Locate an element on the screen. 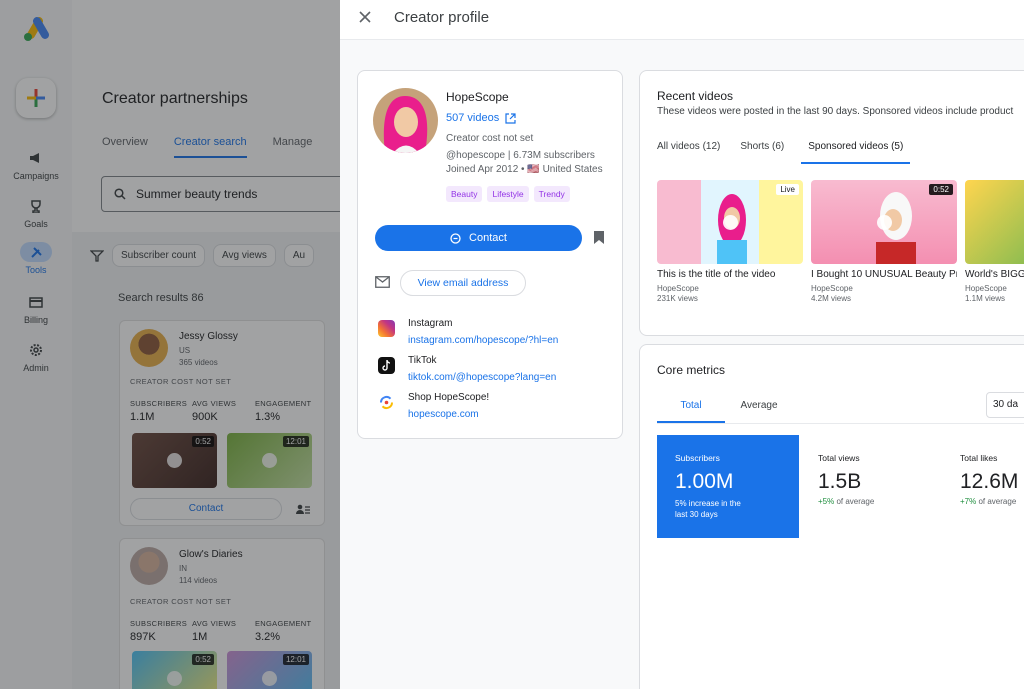 The image size is (1024, 689). shop-icon is located at coordinates (386, 402).